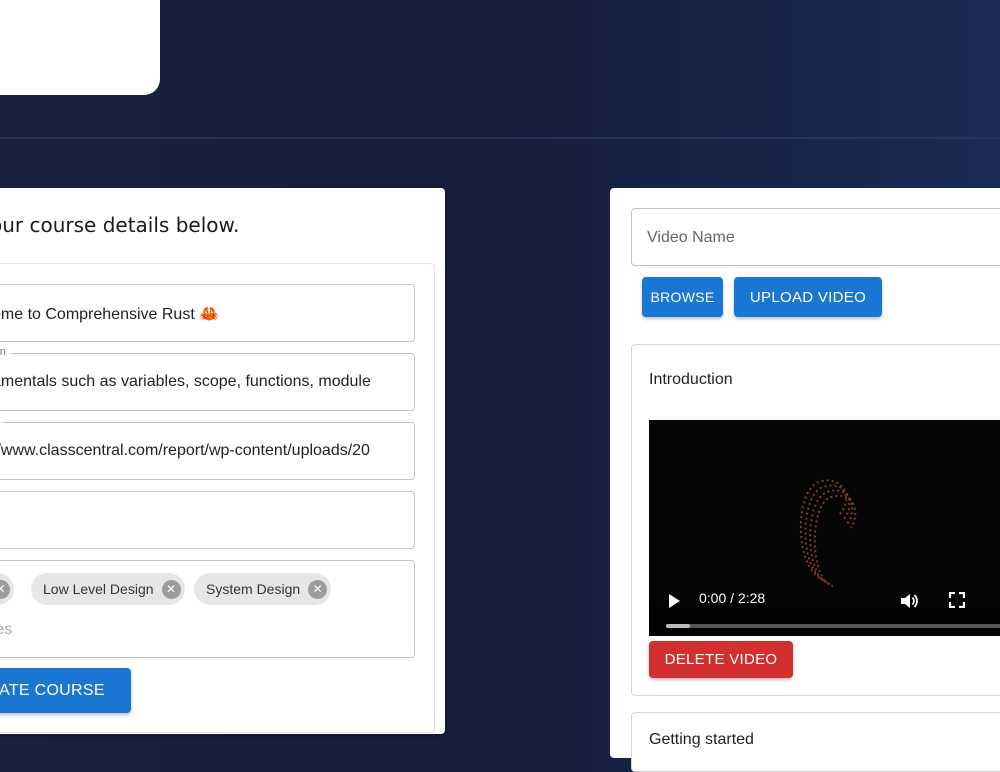 This screenshot has height=772, width=1000. Describe the element at coordinates (721, 659) in the screenshot. I see `delete-video-button: DELETE VIDEO` at that location.